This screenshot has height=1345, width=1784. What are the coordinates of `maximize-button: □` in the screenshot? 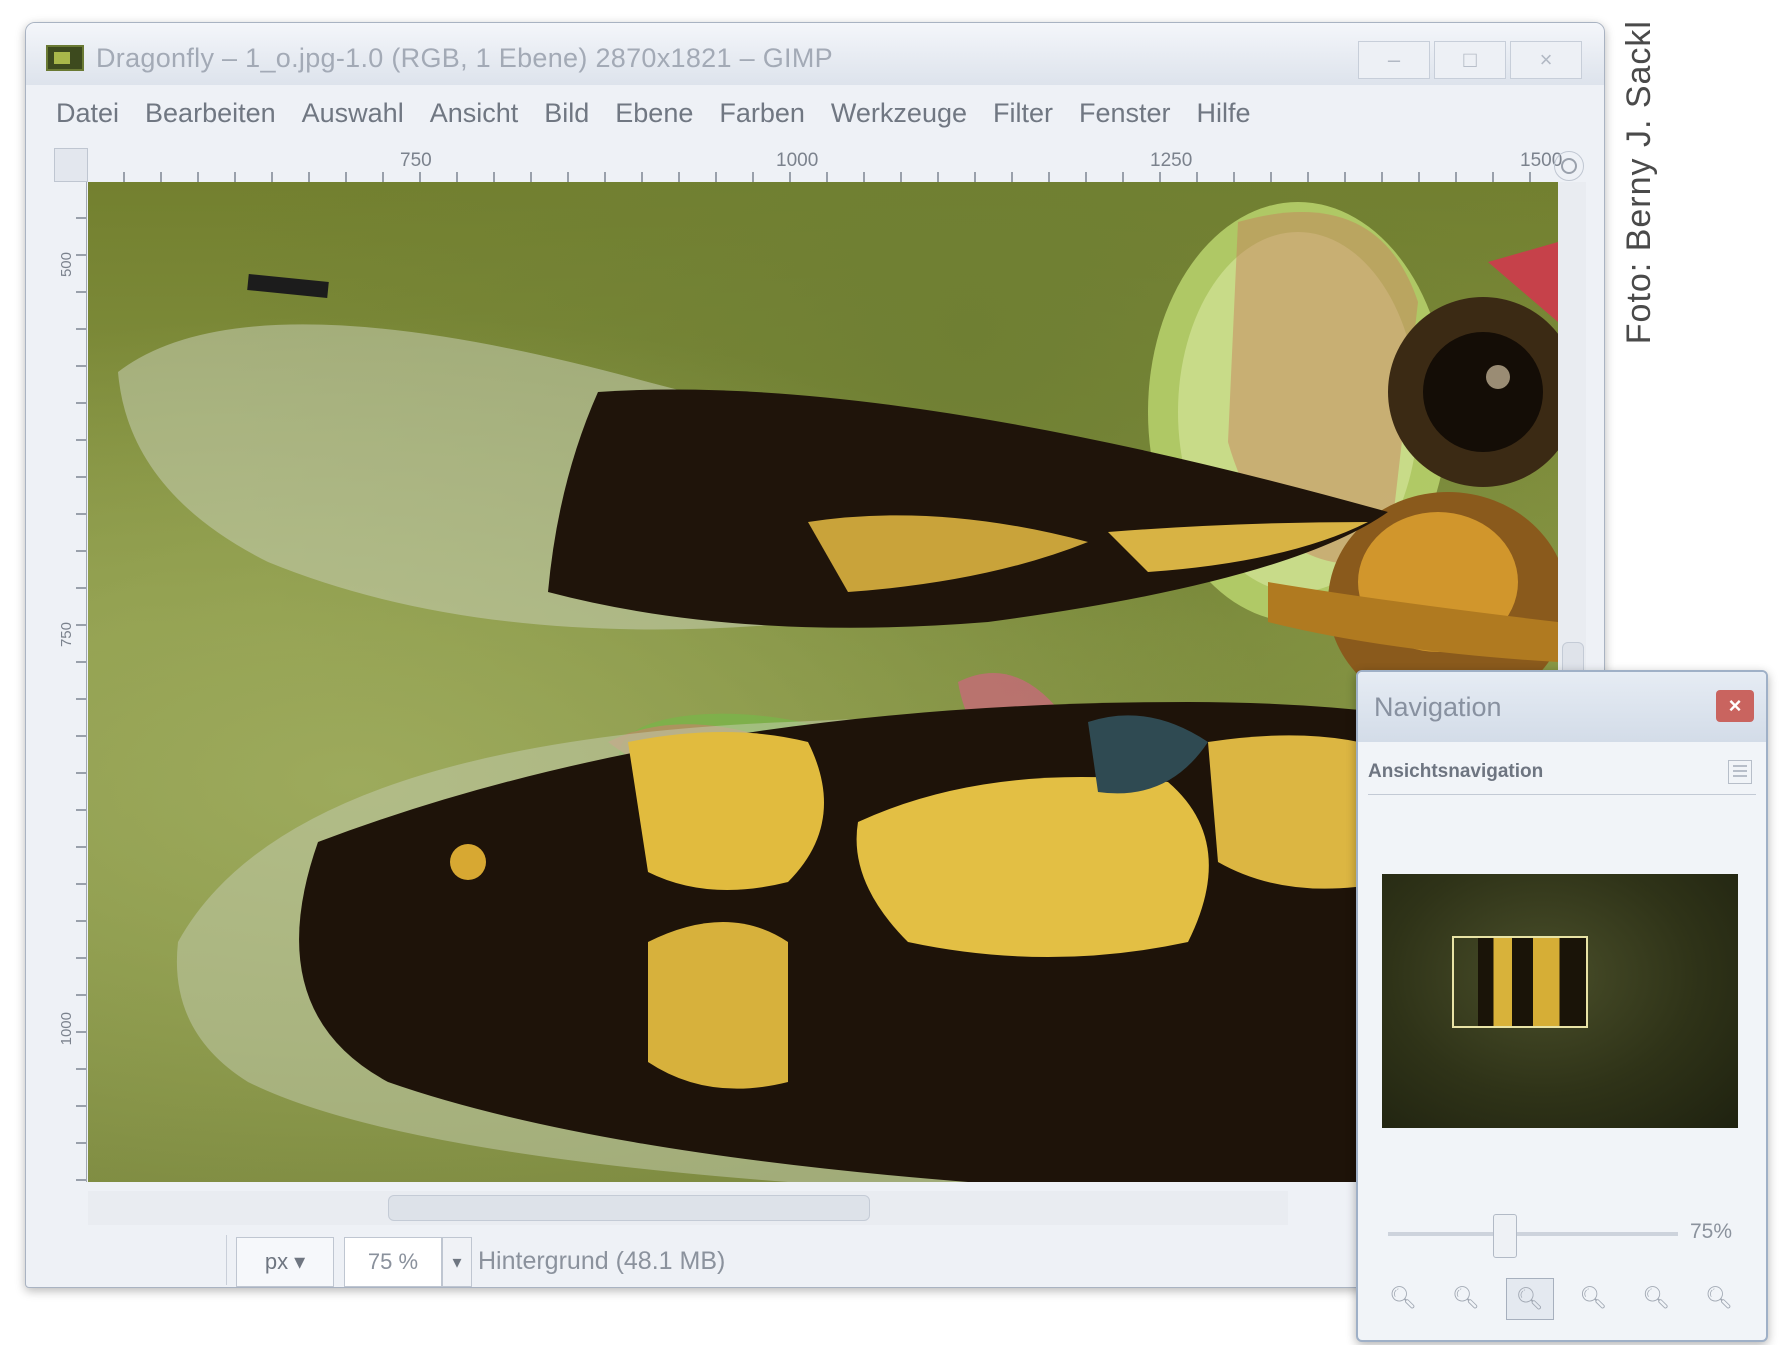 It's located at (1470, 60).